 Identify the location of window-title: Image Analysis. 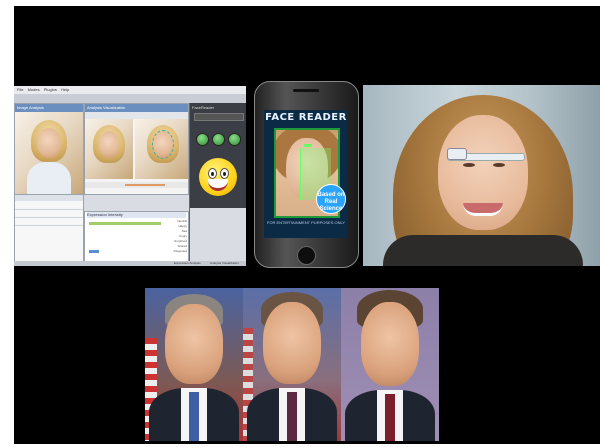
(49, 108).